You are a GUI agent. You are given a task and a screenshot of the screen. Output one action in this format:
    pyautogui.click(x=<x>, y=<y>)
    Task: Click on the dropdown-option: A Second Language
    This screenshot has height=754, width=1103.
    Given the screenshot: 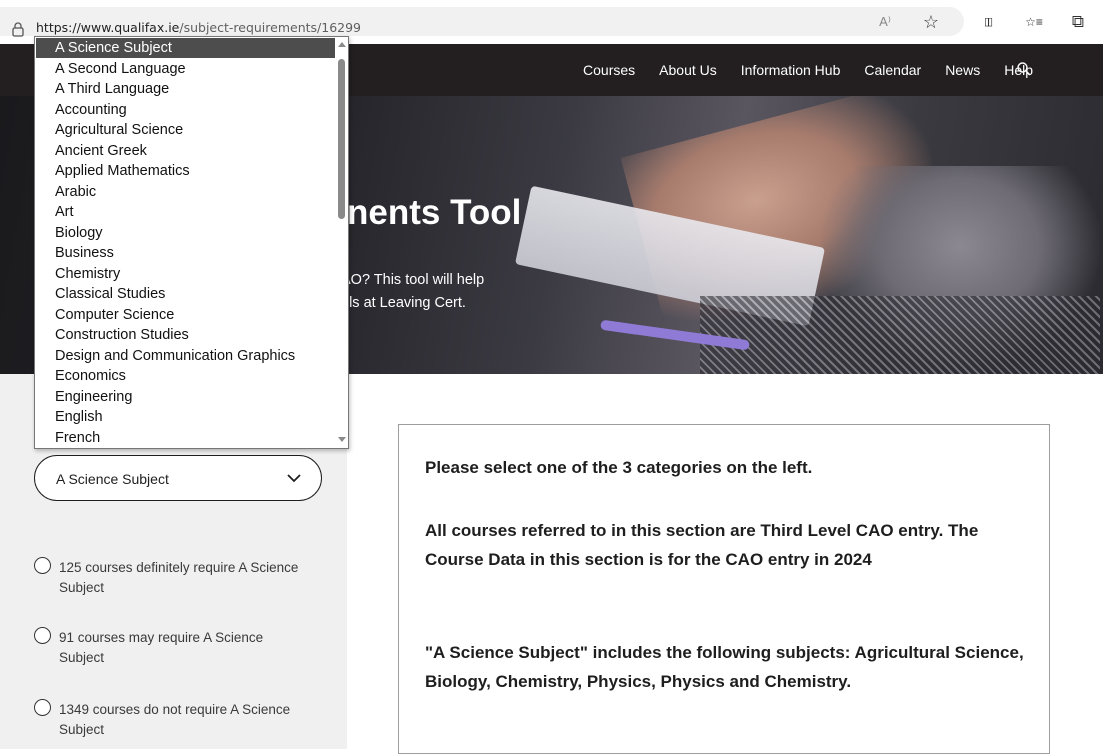 What is the action you would take?
    pyautogui.click(x=186, y=69)
    